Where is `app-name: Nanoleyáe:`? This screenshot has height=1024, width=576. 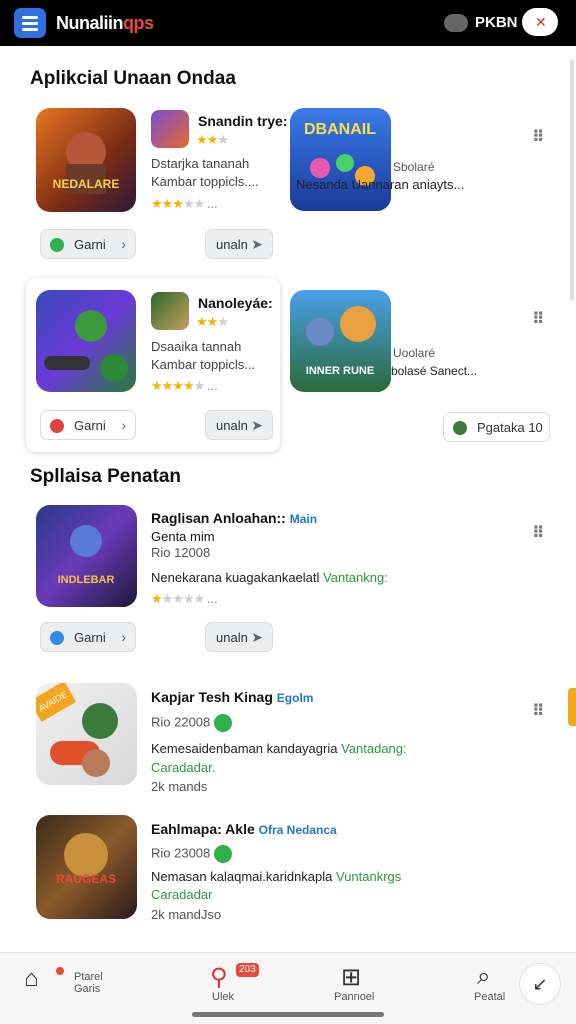 app-name: Nanoleyáe: is located at coordinates (235, 303).